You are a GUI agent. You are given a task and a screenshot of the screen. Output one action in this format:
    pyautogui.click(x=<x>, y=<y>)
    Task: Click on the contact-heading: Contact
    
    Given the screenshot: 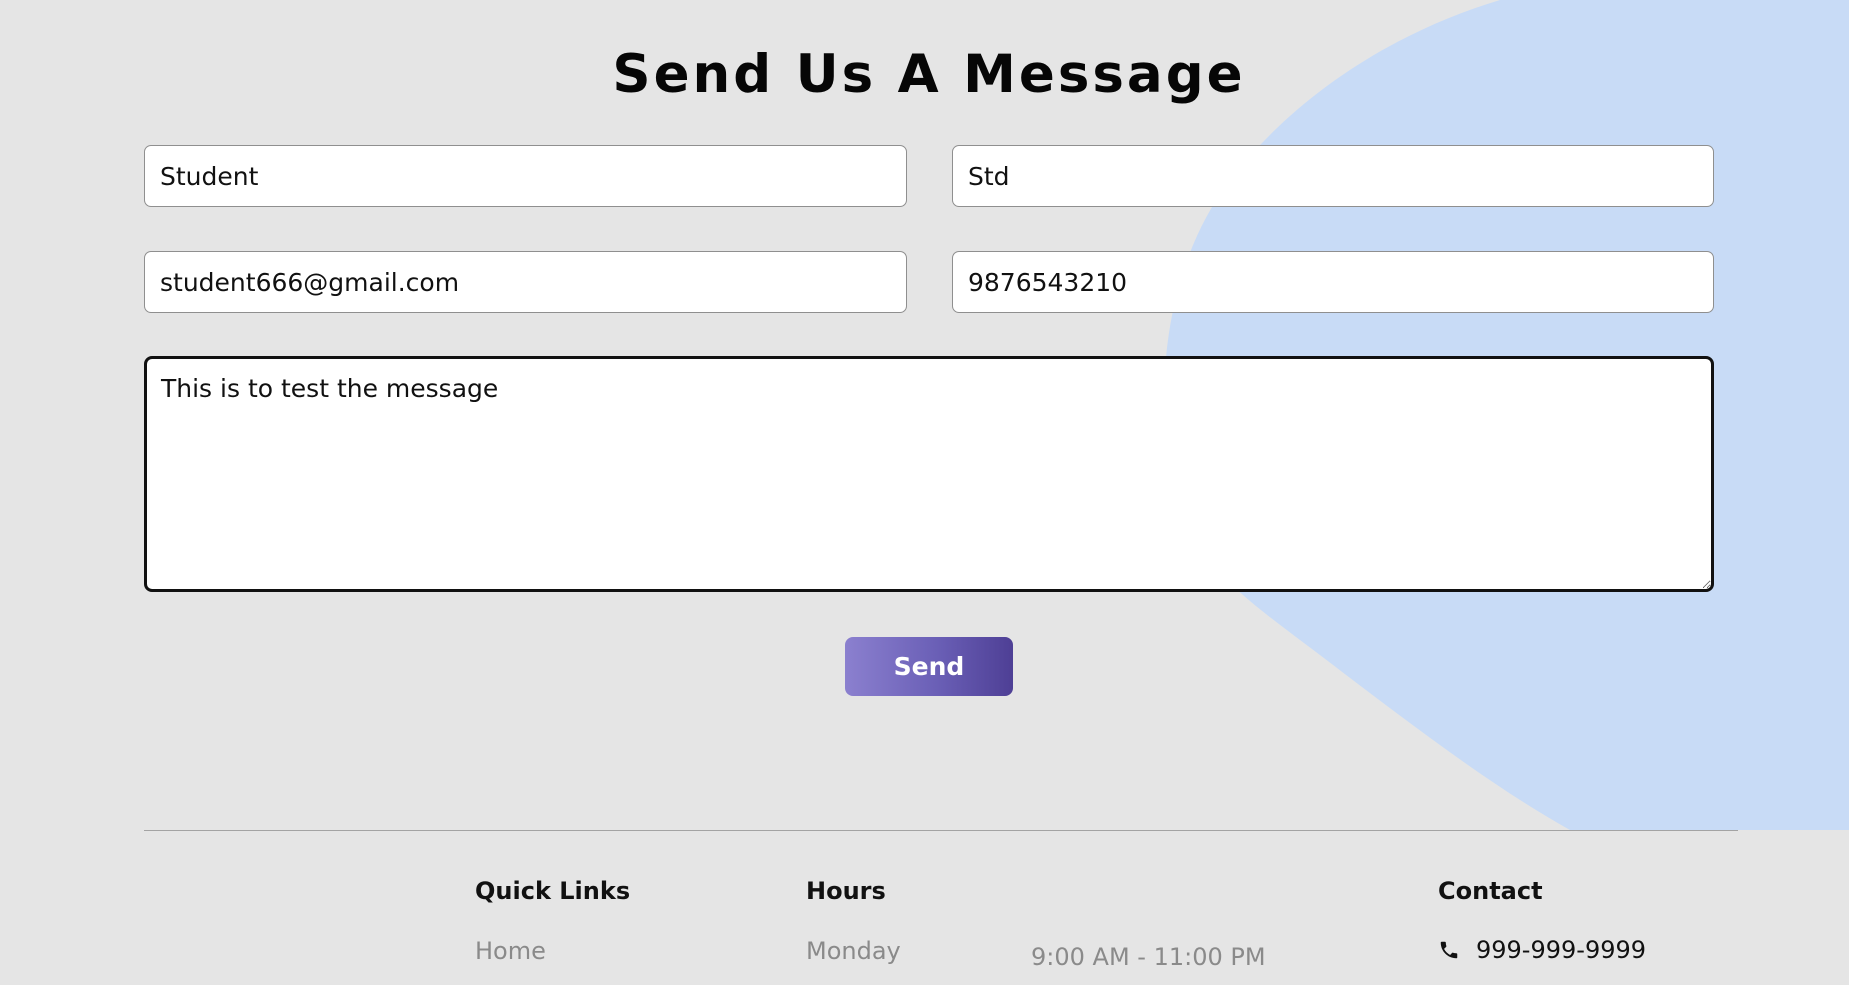 What is the action you would take?
    pyautogui.click(x=1490, y=891)
    